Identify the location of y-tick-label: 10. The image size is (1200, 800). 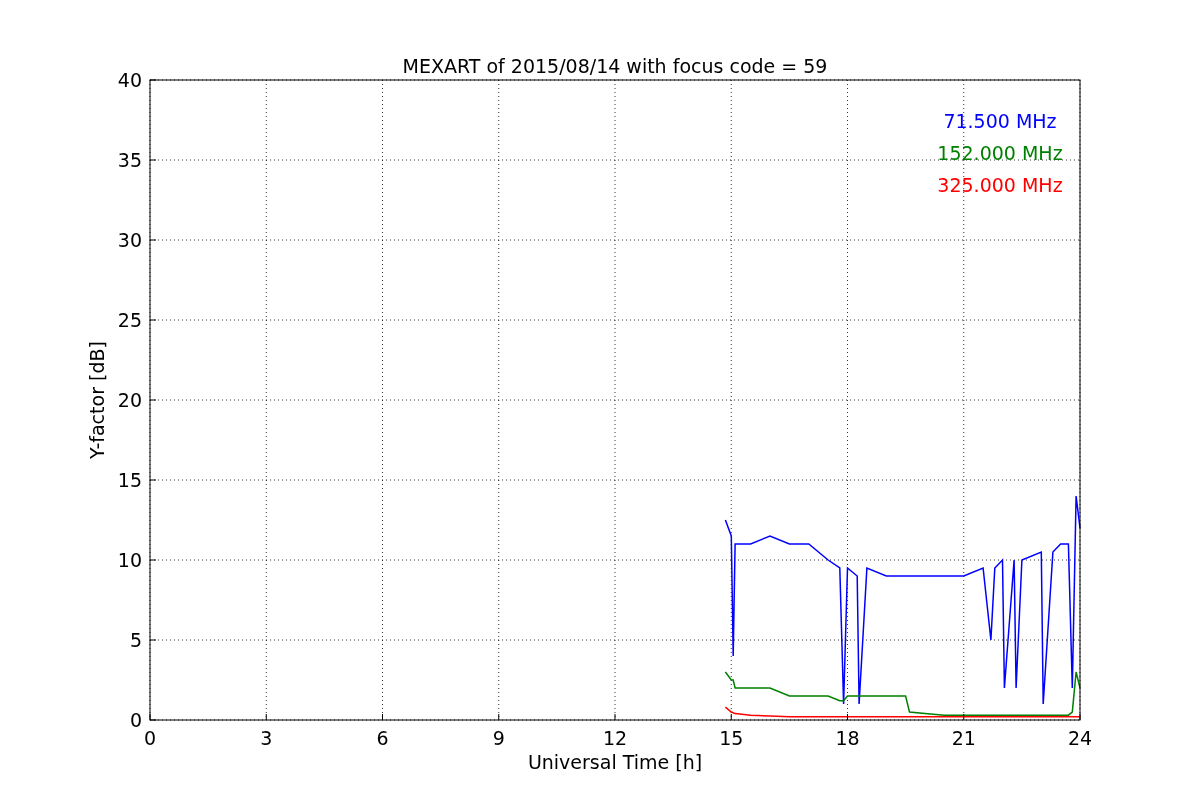
(129, 560).